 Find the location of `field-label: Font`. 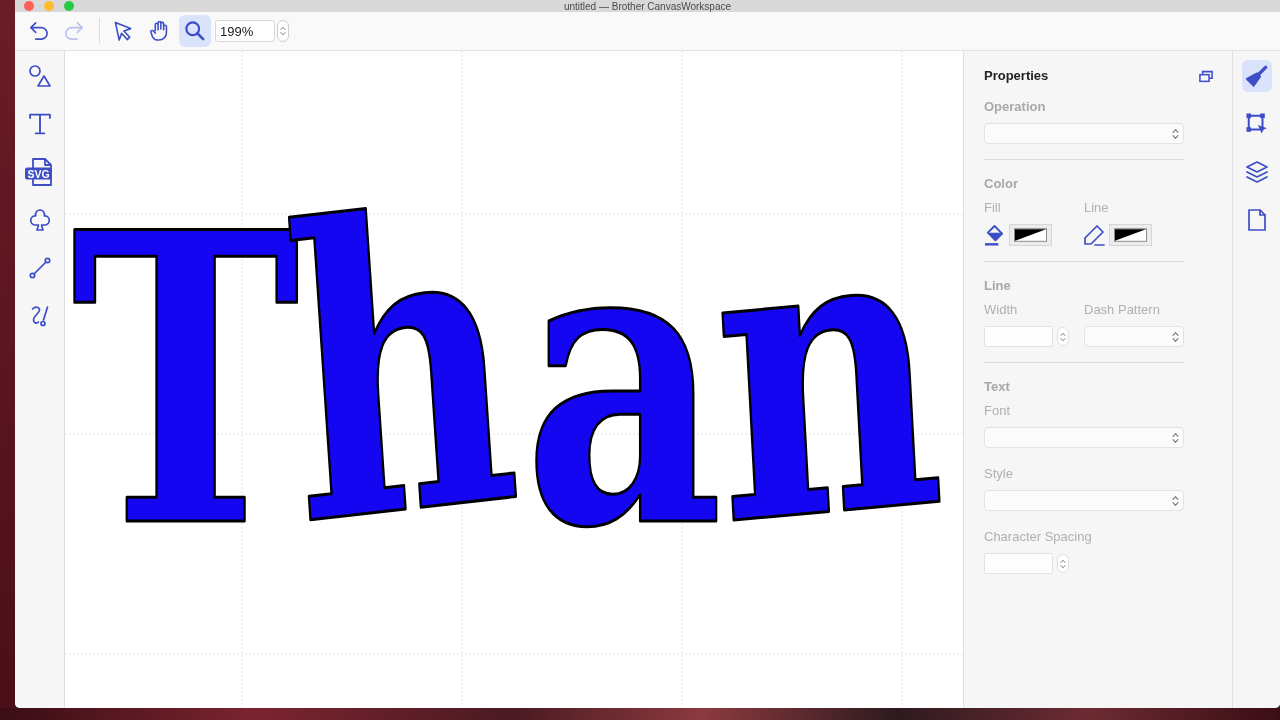

field-label: Font is located at coordinates (997, 411).